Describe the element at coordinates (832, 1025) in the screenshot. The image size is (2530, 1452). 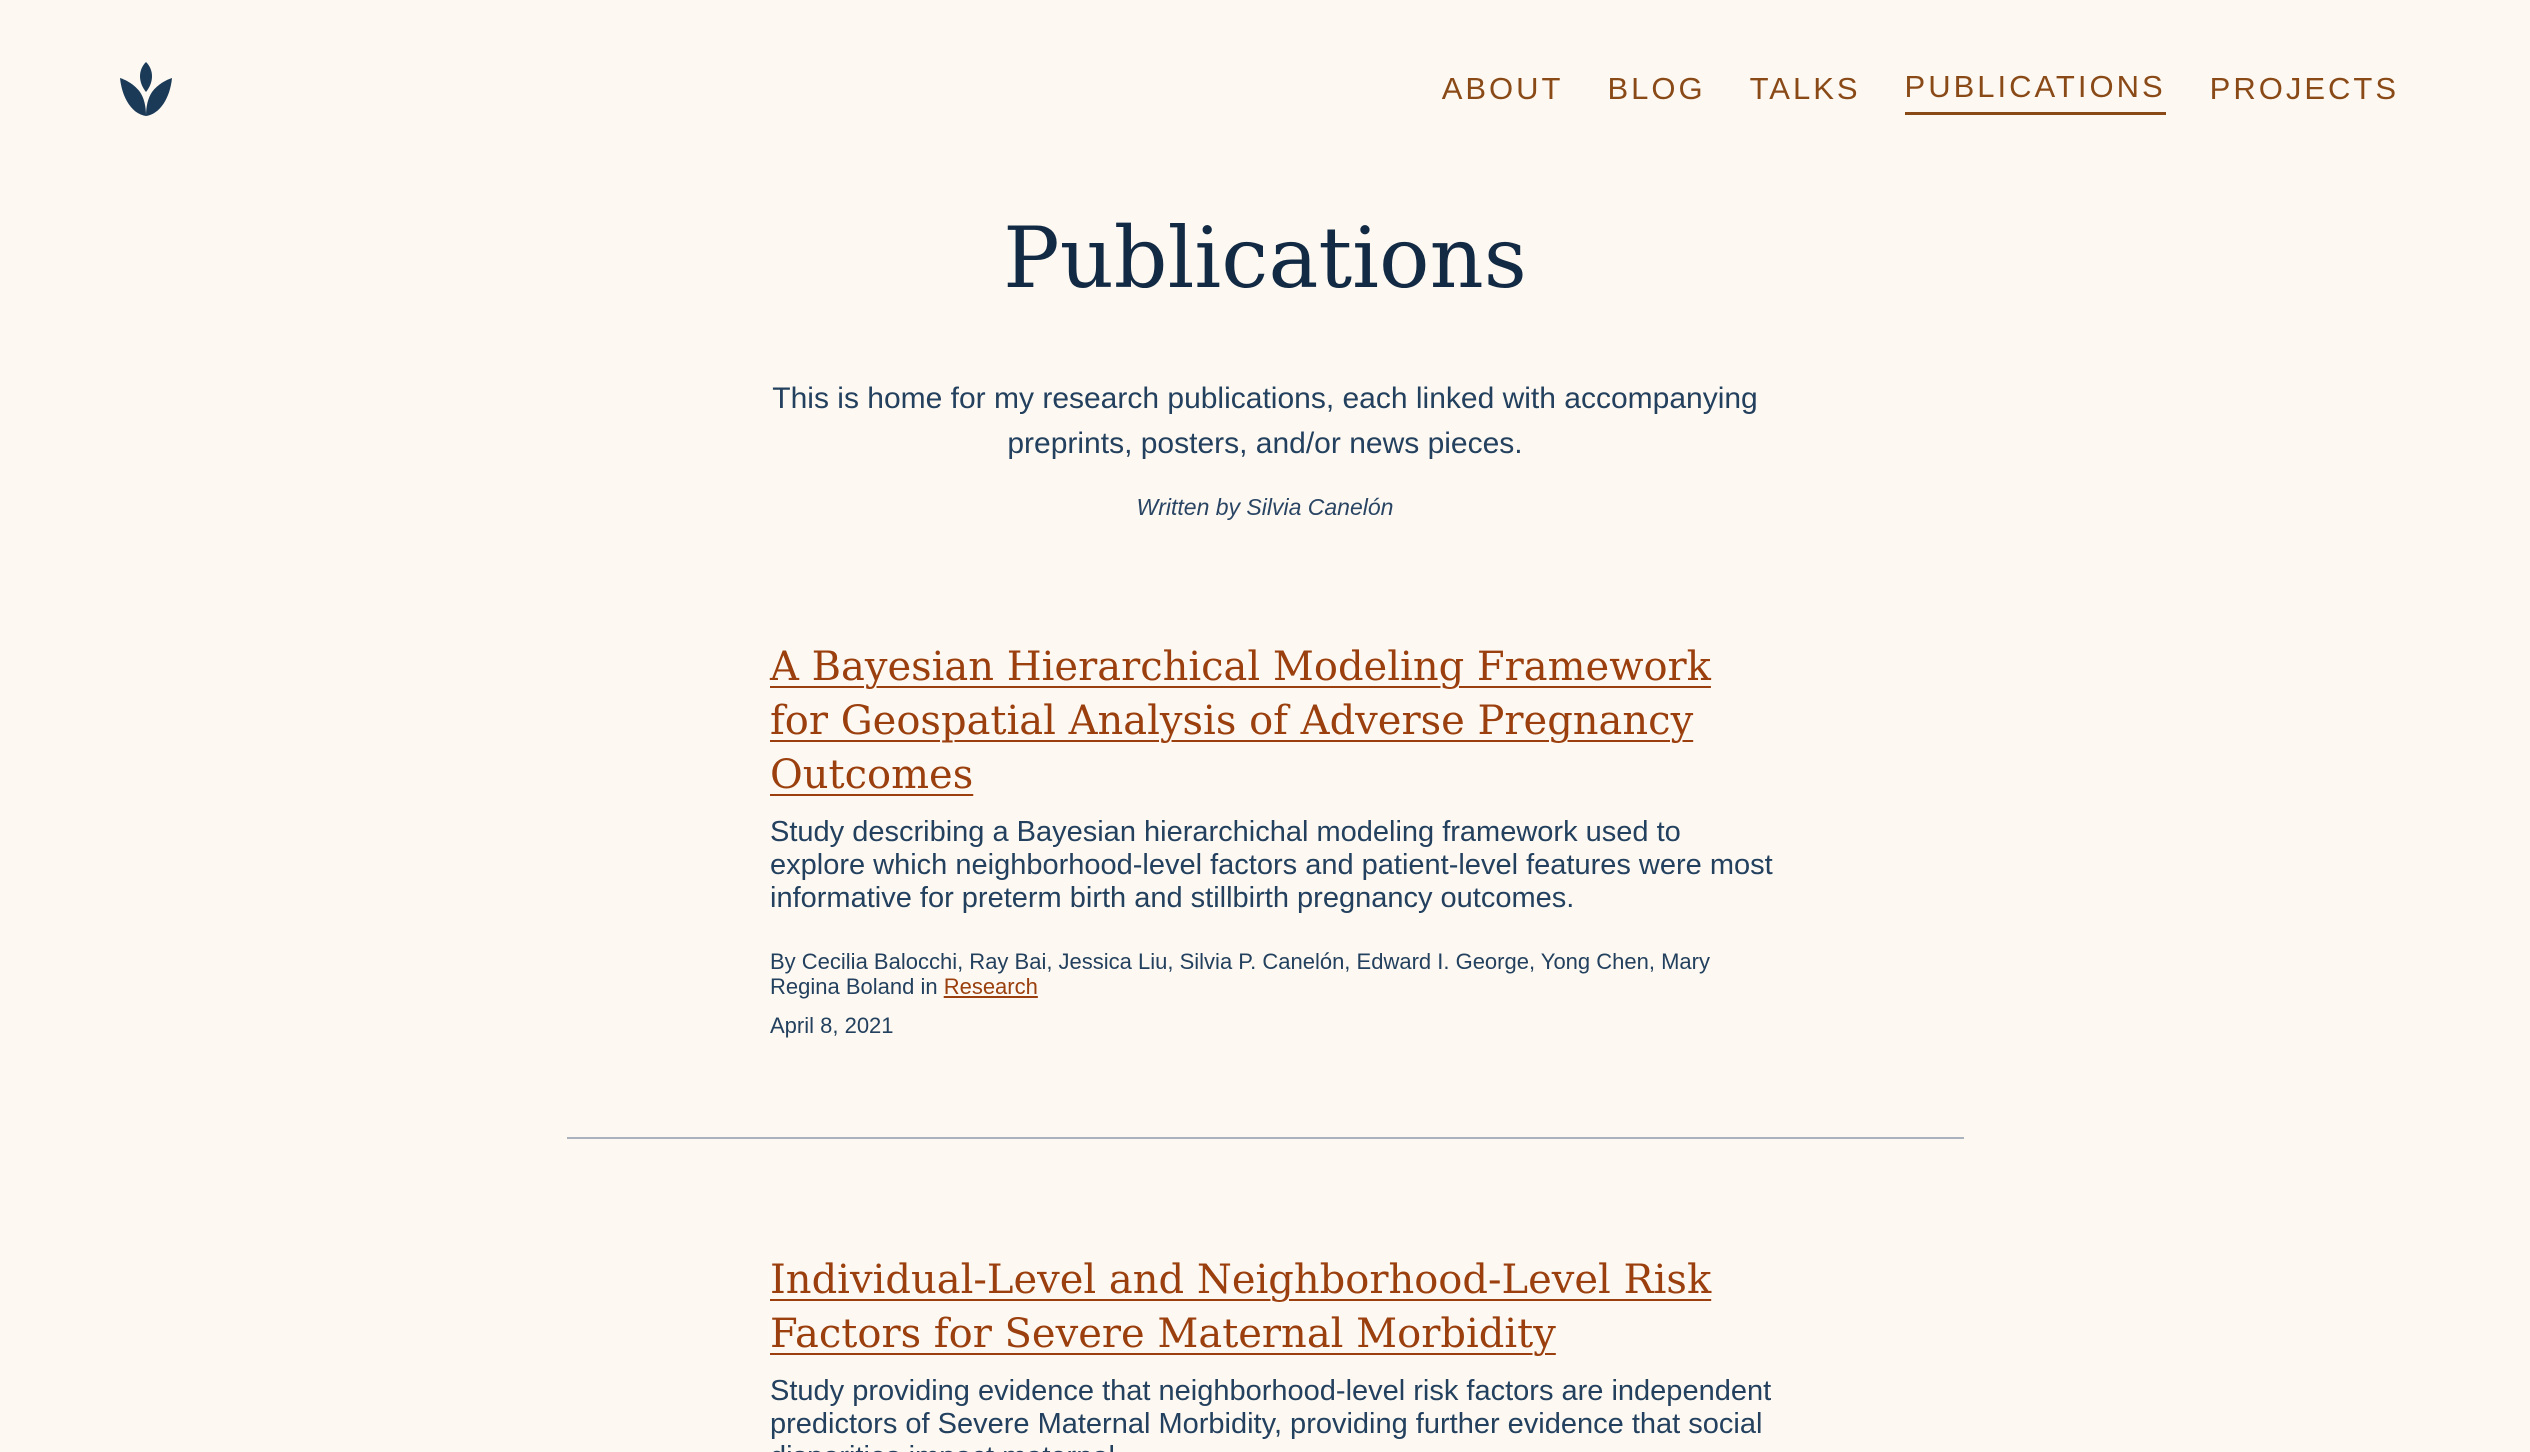
I see `publication-date: April 8, 2021` at that location.